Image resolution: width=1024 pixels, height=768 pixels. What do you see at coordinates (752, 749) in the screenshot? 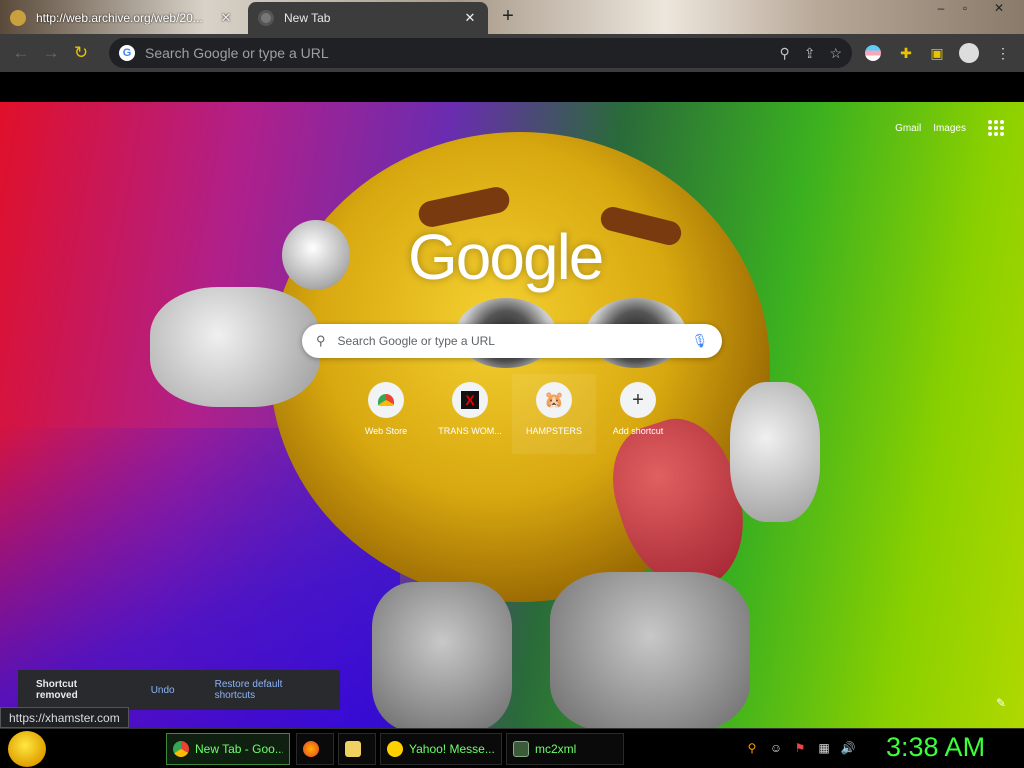
I see `search-tray-icon: ⚲` at bounding box center [752, 749].